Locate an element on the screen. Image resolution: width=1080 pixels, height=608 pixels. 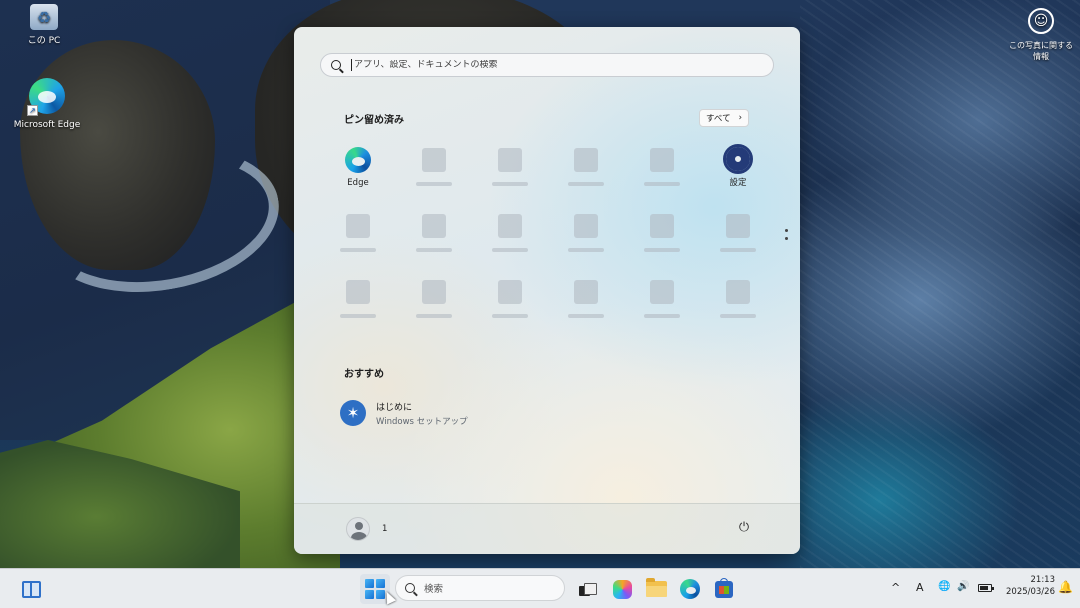
system-clock: 21:13 2025/03/26 is located at coordinates (1027, 586).